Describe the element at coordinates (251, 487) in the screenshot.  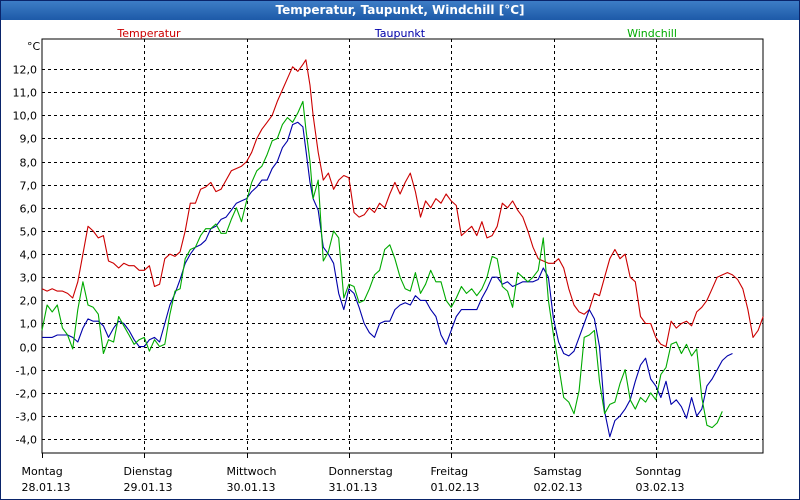
I see `x-label-date: 30.01.13` at that location.